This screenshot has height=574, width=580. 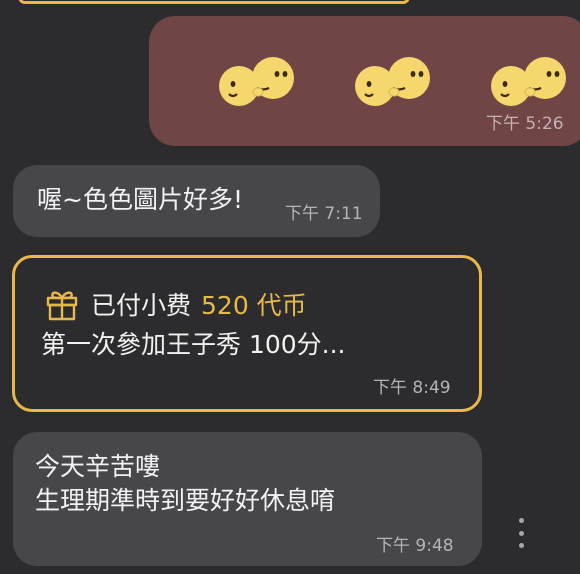 What do you see at coordinates (98, 466) in the screenshot?
I see `message-text-line: 今天辛苦嘍` at bounding box center [98, 466].